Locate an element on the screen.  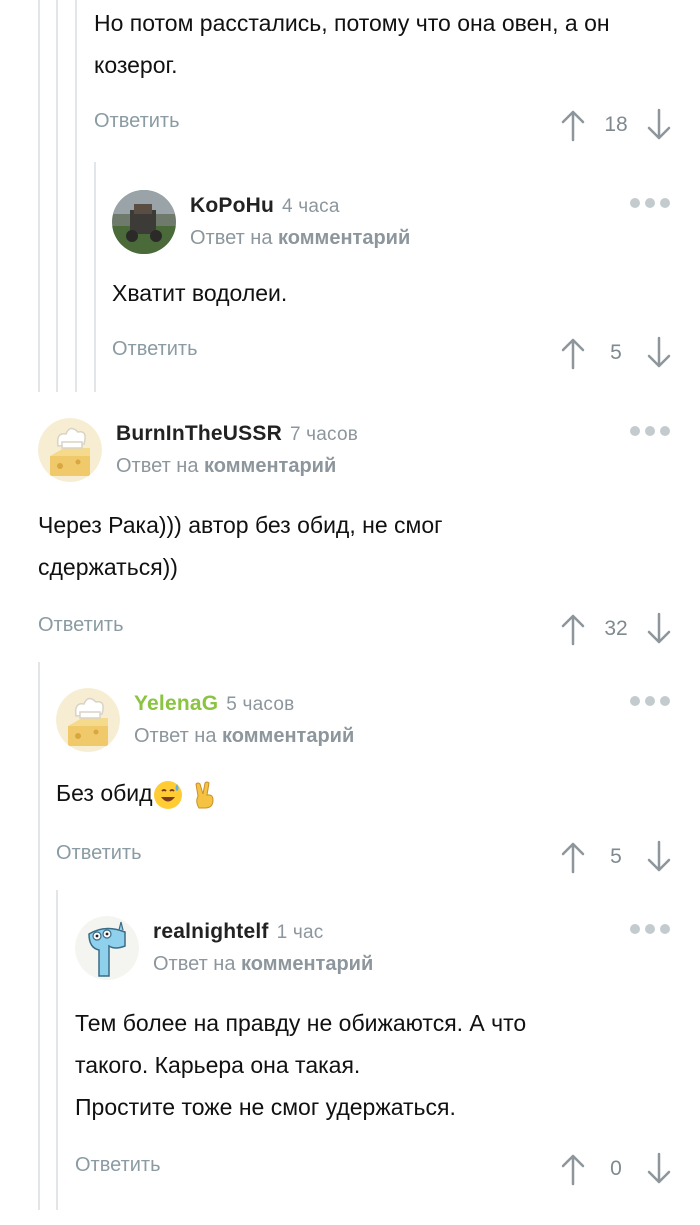
vote-count: 32 is located at coordinates (616, 628).